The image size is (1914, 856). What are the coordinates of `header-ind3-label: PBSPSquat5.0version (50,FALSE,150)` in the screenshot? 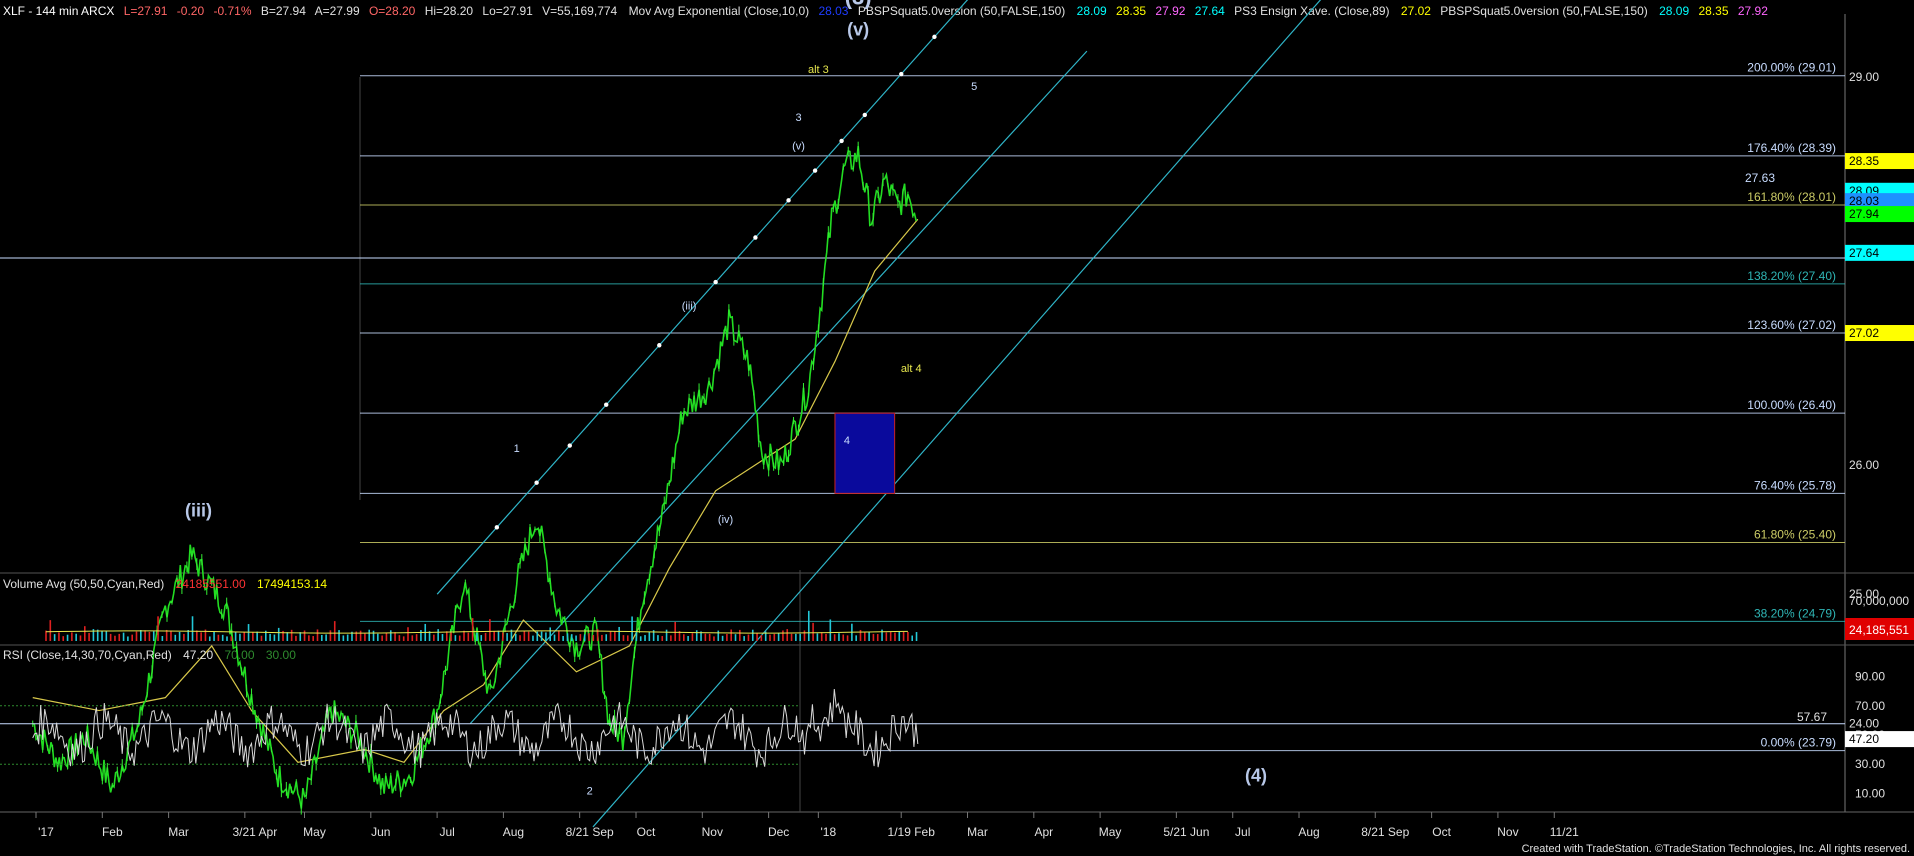 It's located at (1543, 11).